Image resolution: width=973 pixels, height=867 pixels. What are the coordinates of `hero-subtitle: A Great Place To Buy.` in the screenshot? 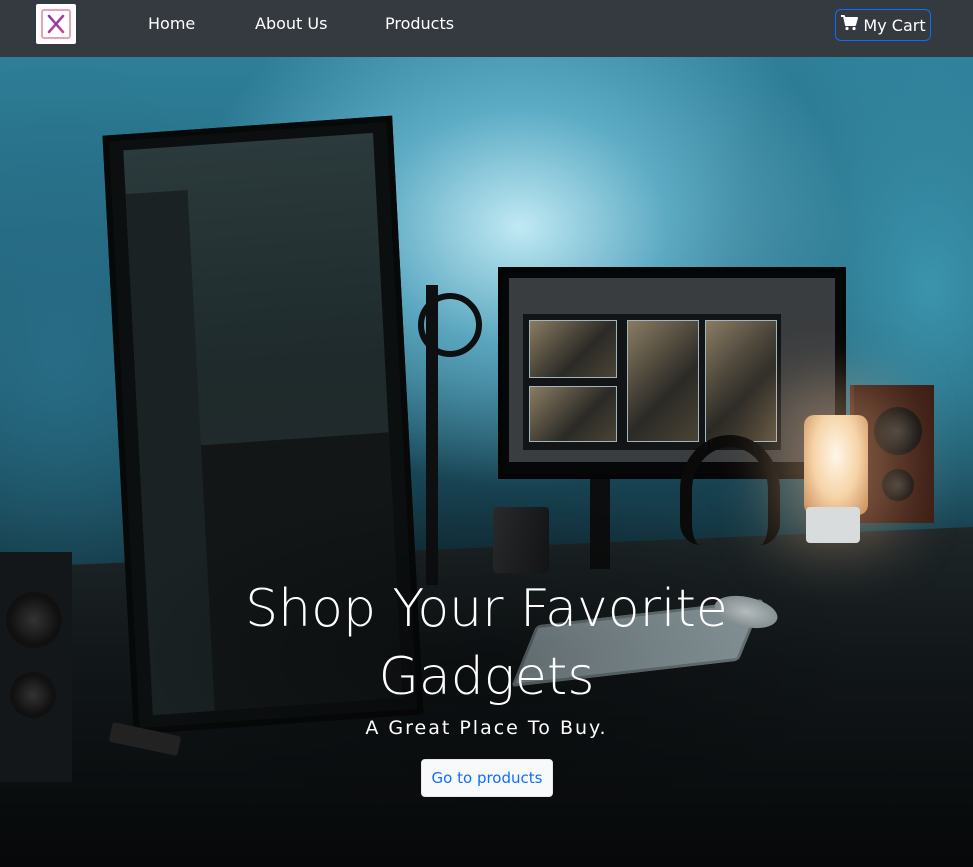 It's located at (486, 728).